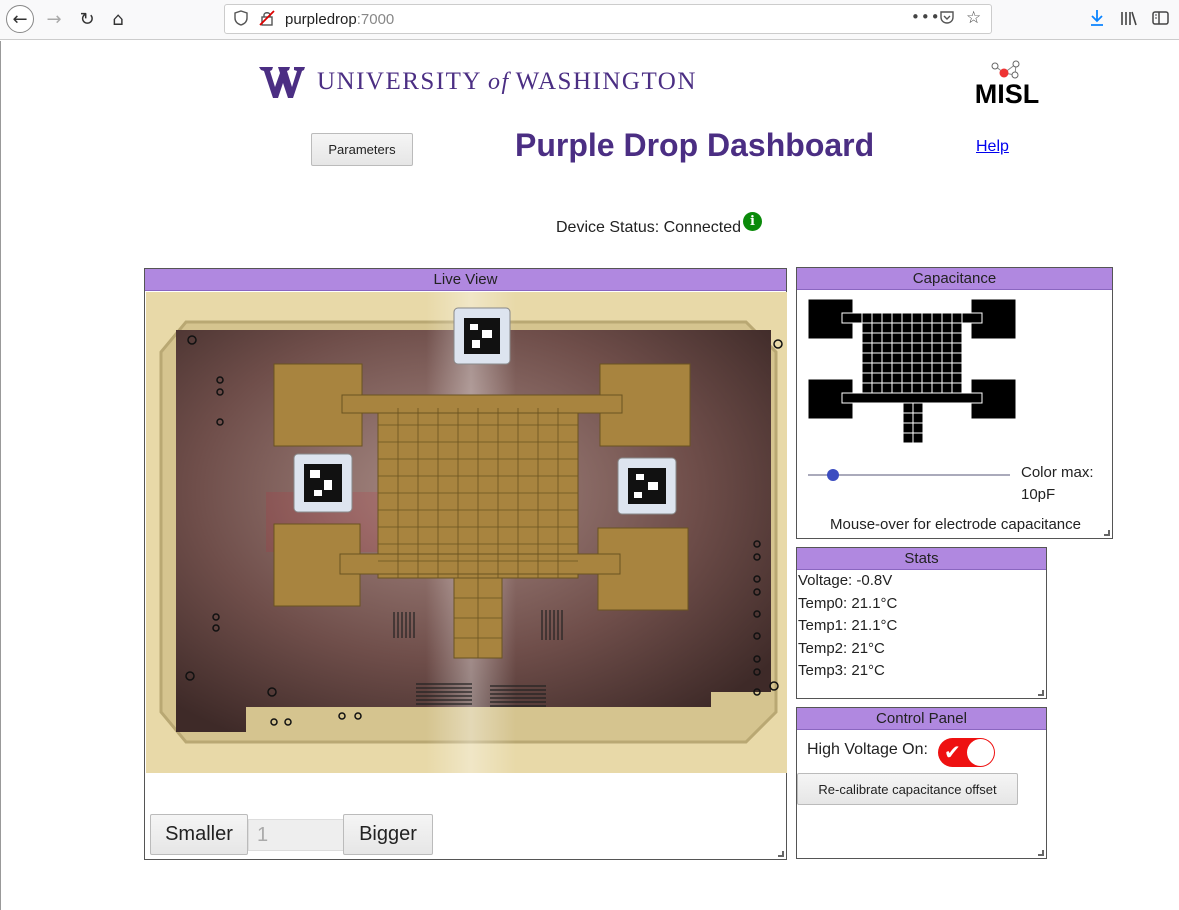  I want to click on smaller-button: Smaller, so click(199, 834).